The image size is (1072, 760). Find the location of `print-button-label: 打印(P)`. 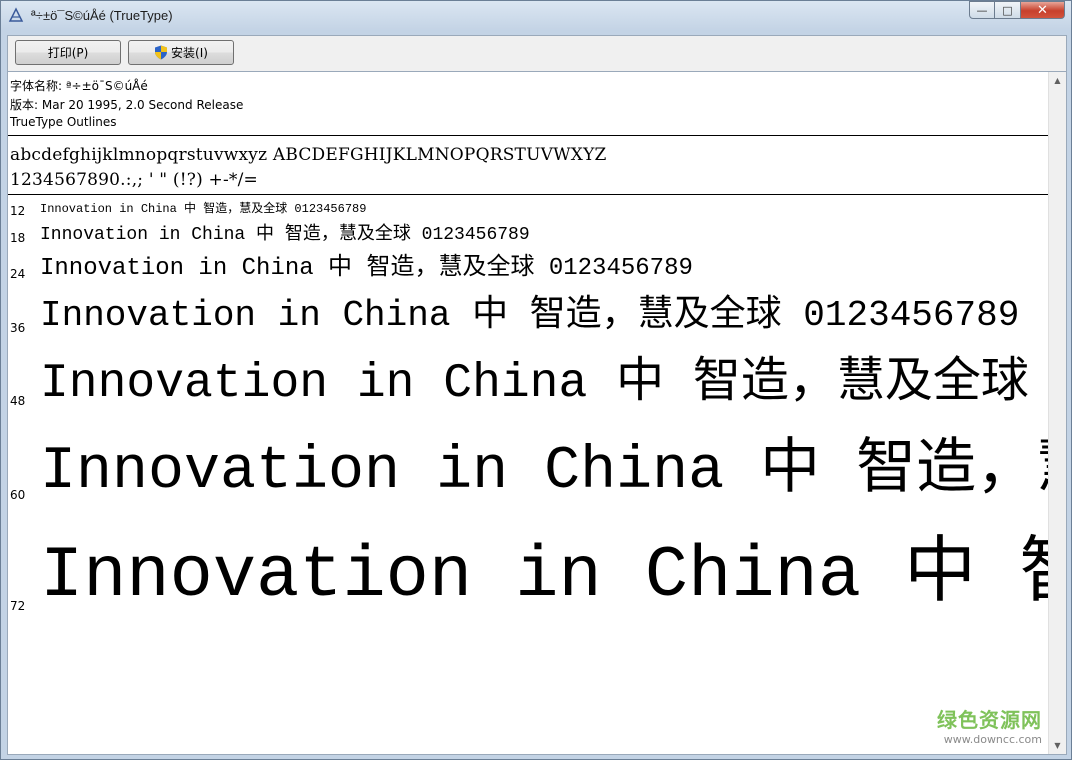

print-button-label: 打印(P) is located at coordinates (68, 53).